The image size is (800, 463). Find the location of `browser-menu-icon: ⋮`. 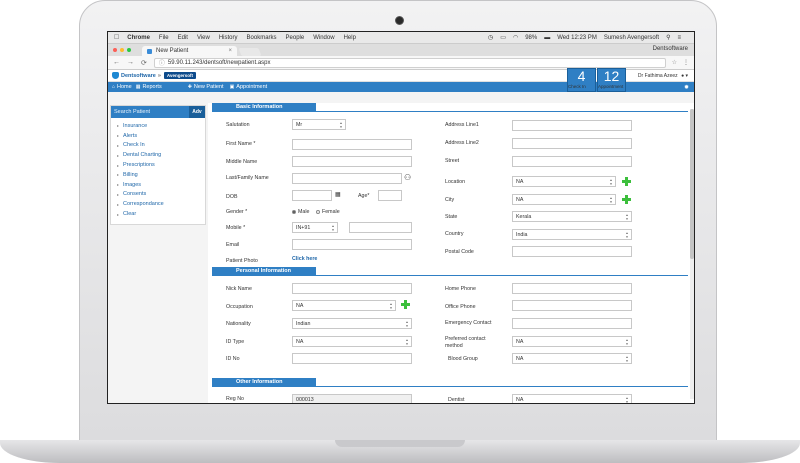

browser-menu-icon: ⋮ is located at coordinates (686, 62).